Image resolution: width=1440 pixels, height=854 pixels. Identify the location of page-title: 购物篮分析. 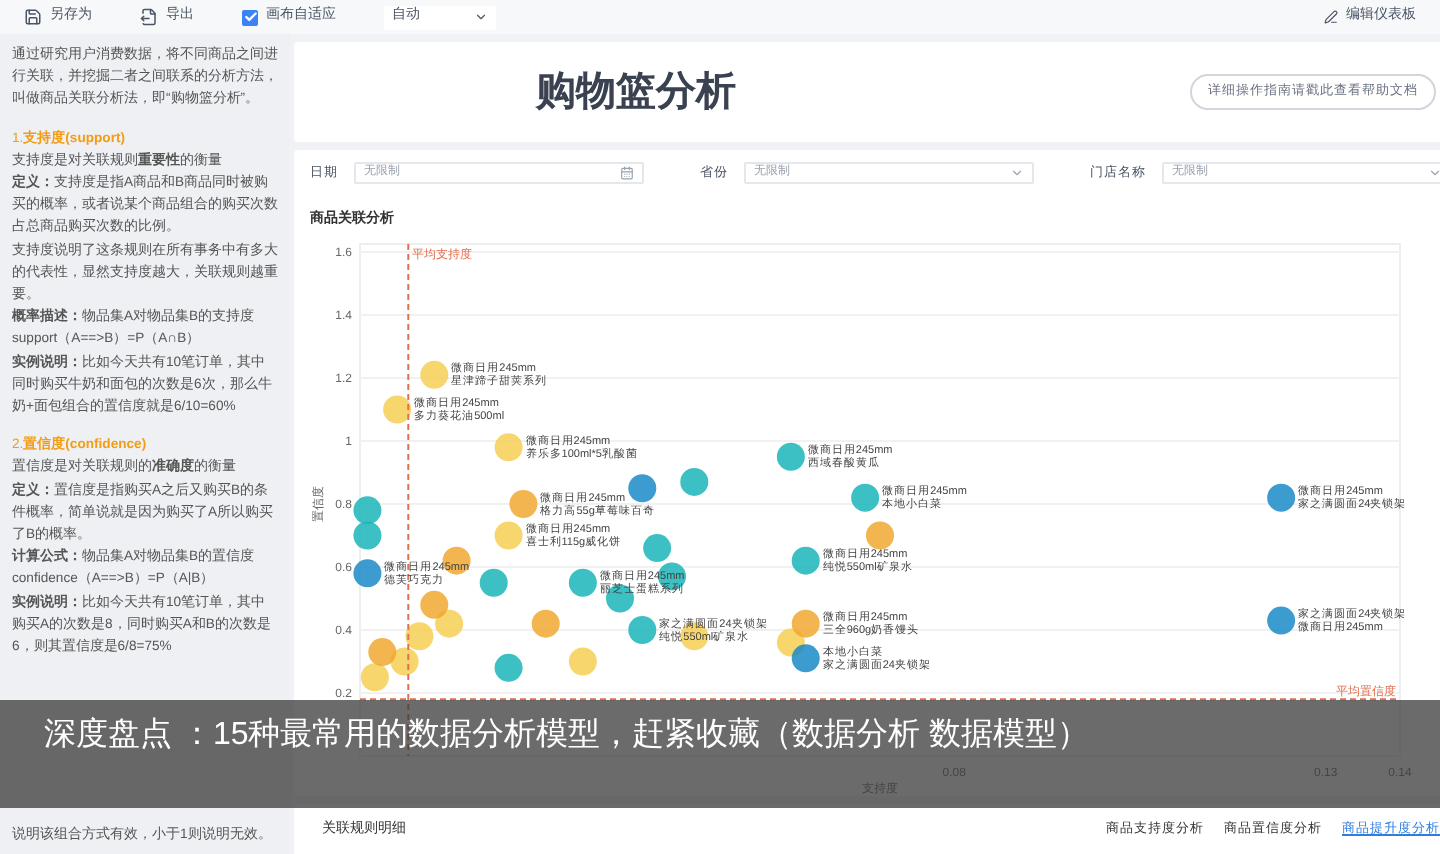
(636, 93).